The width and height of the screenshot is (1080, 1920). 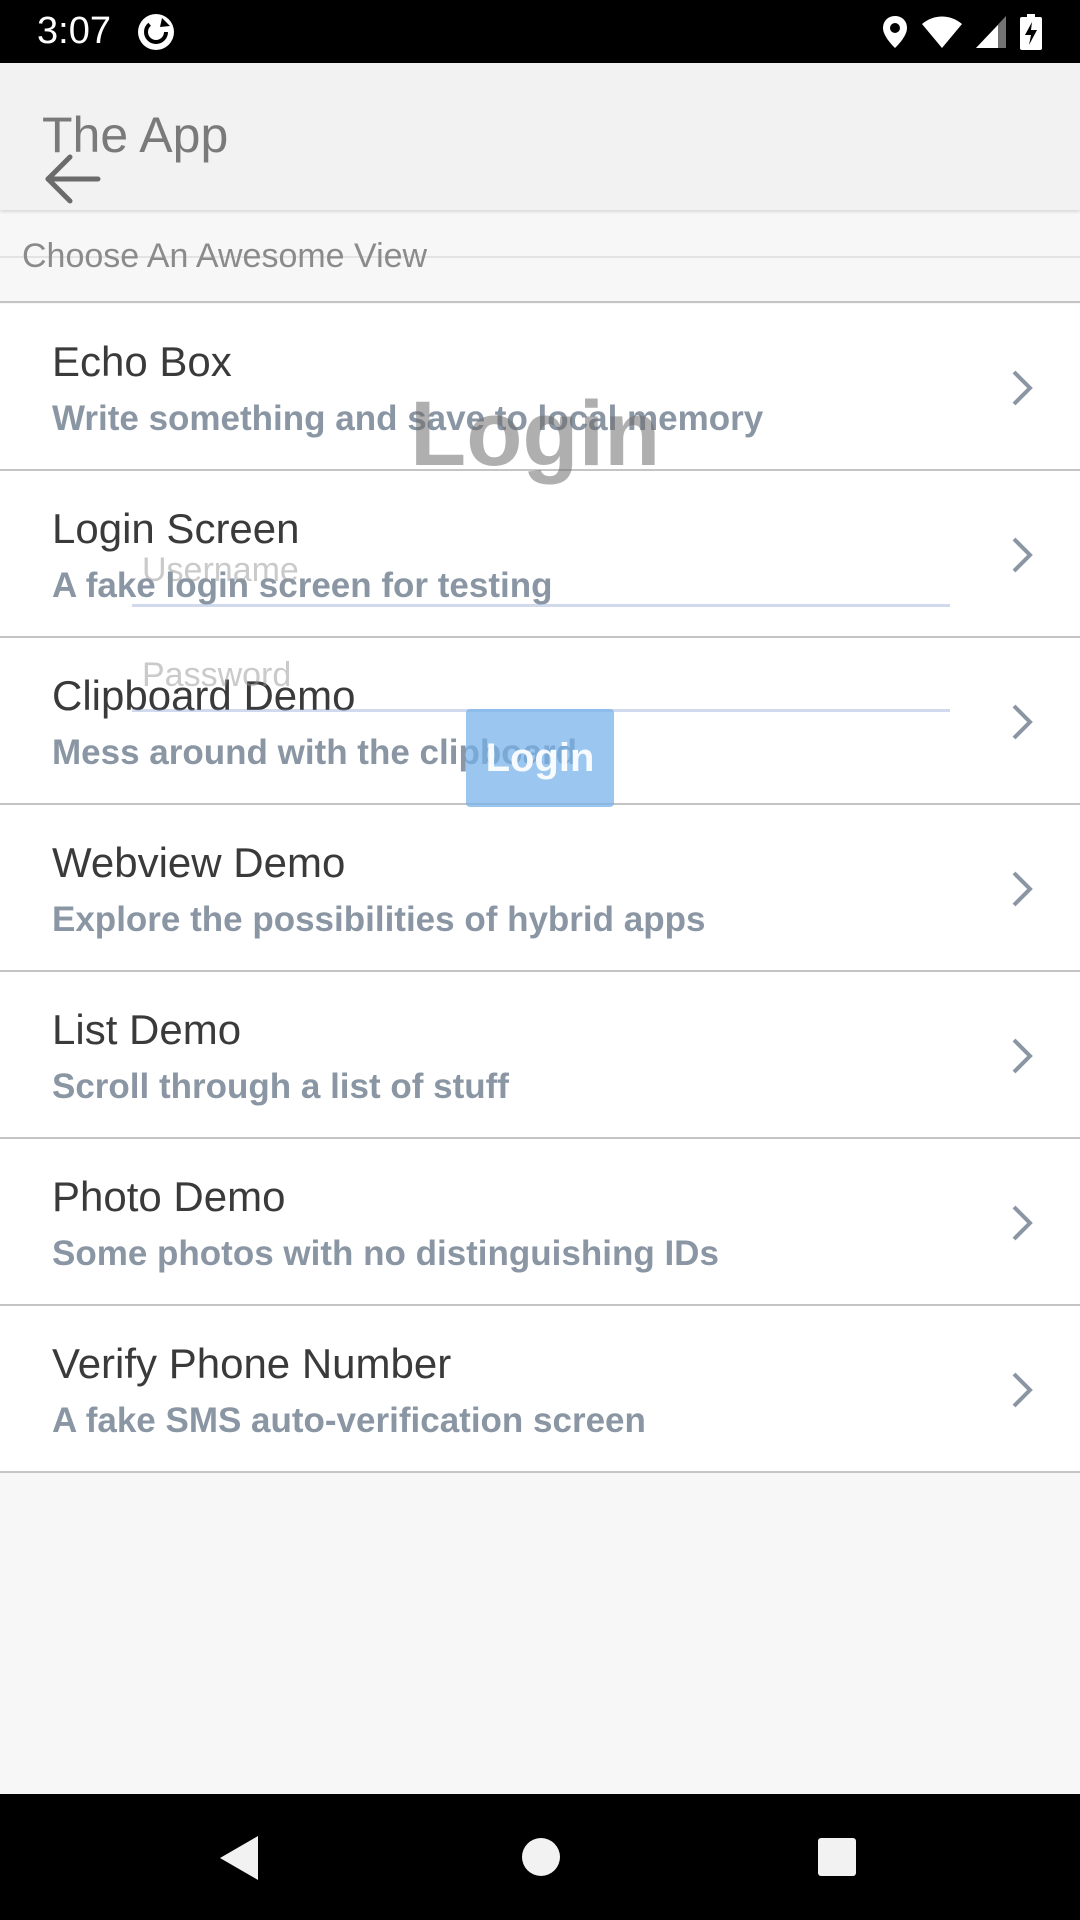 I want to click on battery-charging-icon, so click(x=1031, y=32).